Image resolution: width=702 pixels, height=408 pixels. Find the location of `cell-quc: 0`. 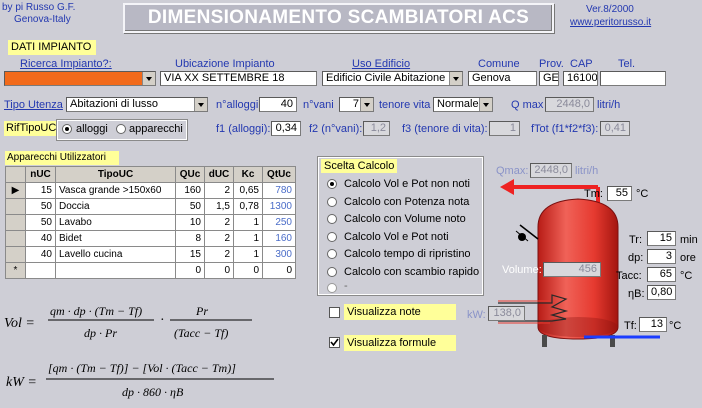

cell-quc: 0 is located at coordinates (190, 270).